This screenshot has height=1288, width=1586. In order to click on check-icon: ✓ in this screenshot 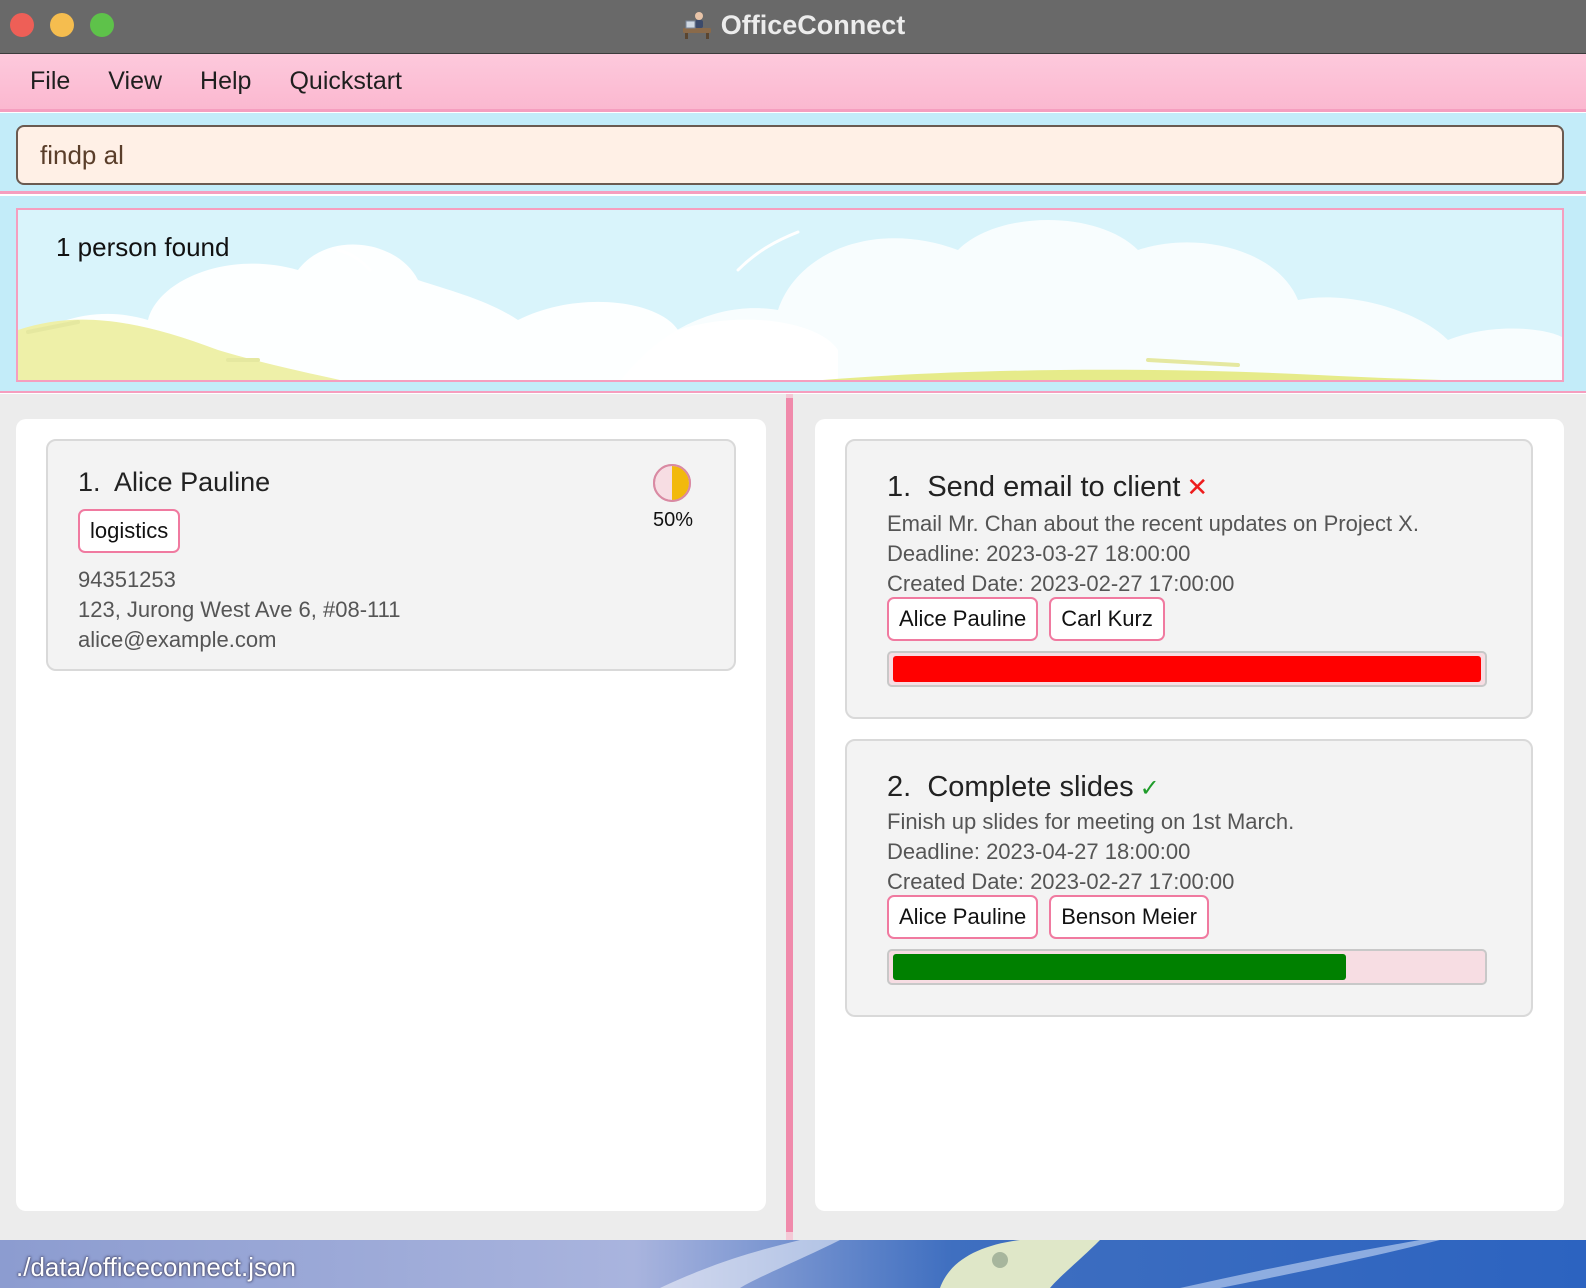, I will do `click(1149, 788)`.